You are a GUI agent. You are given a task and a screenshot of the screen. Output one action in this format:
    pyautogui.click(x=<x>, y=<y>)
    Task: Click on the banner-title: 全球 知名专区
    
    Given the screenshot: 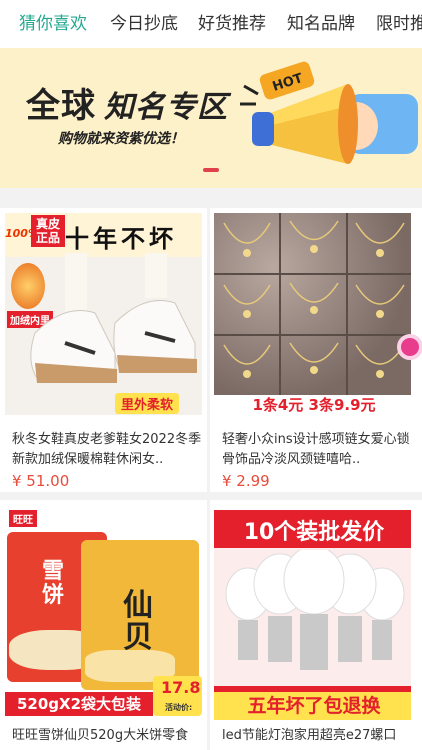 What is the action you would take?
    pyautogui.click(x=127, y=102)
    